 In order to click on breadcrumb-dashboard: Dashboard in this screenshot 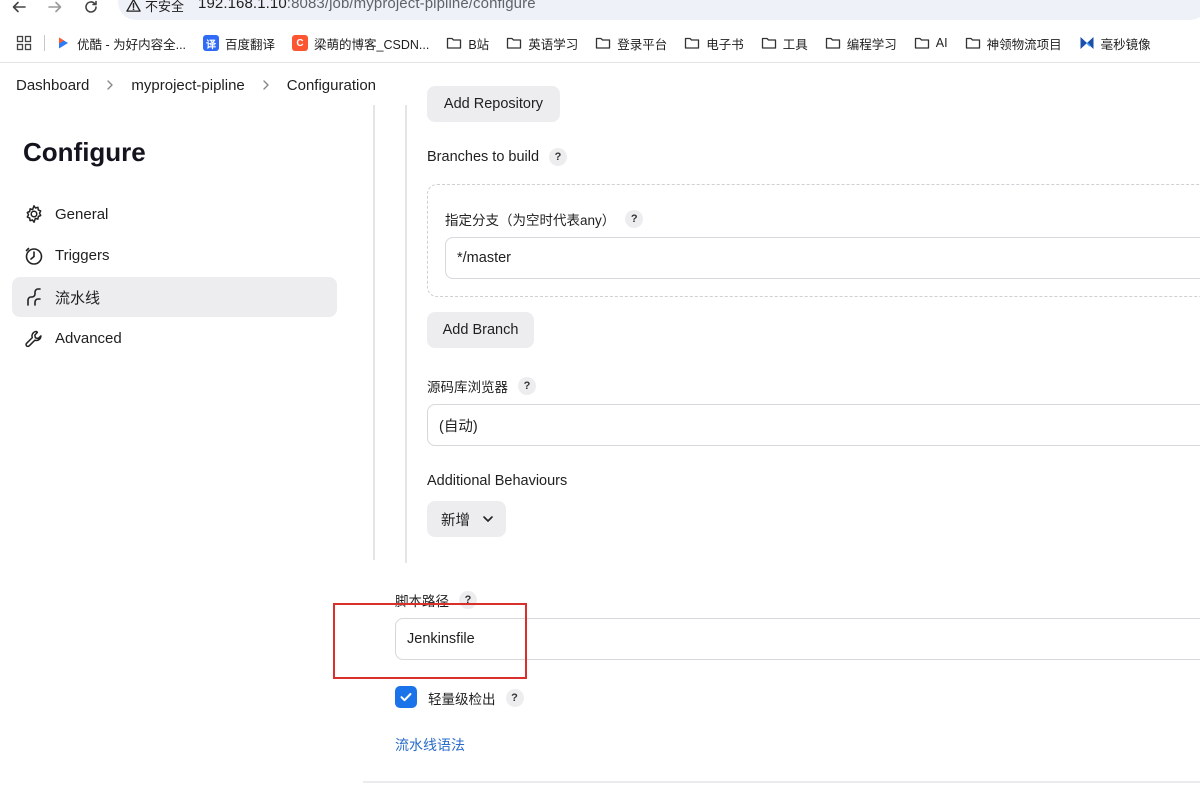, I will do `click(52, 85)`.